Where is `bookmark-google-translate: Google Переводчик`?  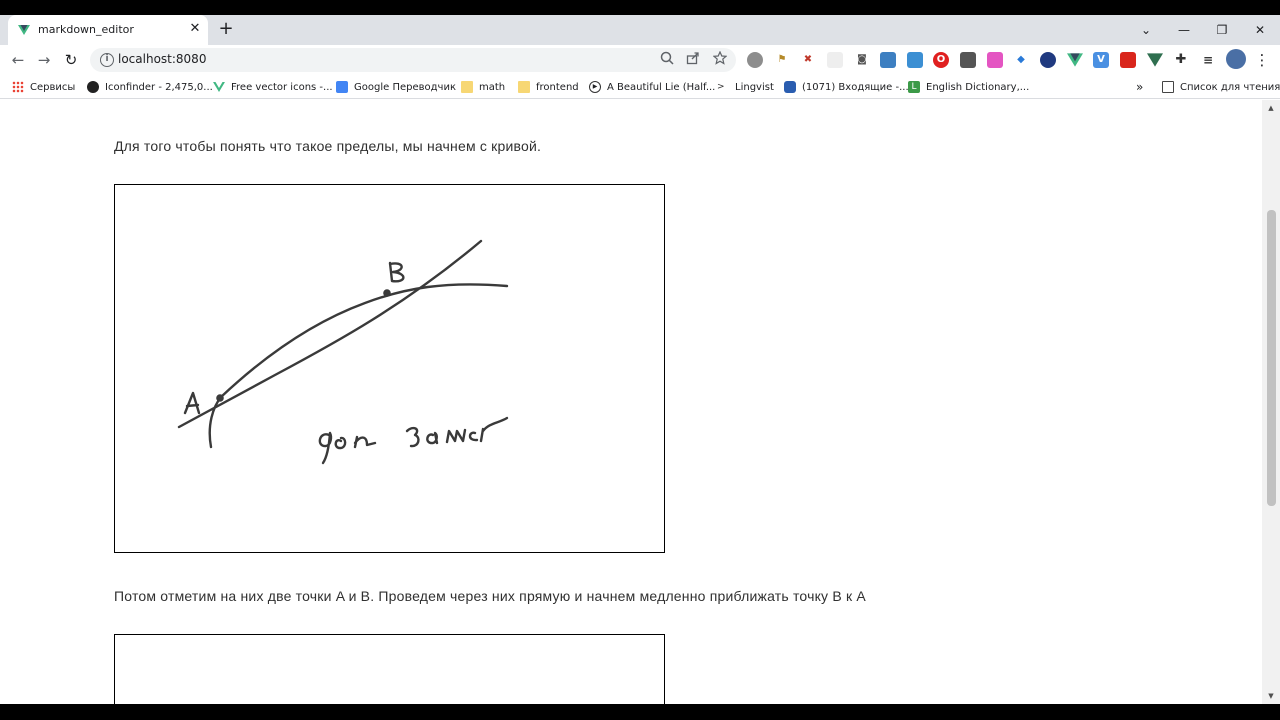
bookmark-google-translate: Google Переводчик is located at coordinates (396, 87).